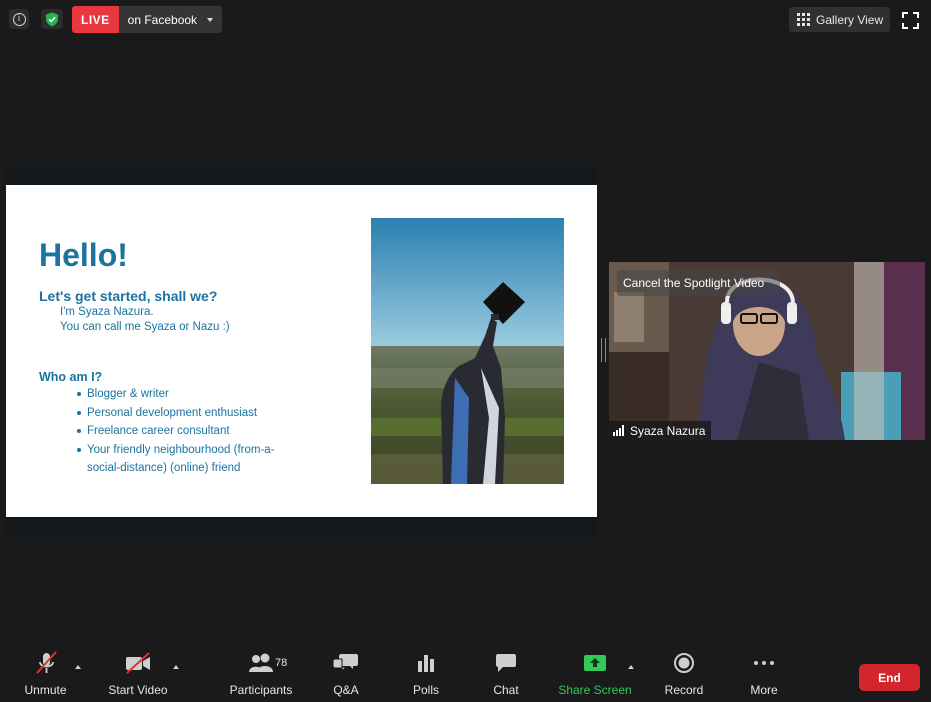 This screenshot has width=931, height=702. I want to click on video-camera-off-icon, so click(138, 663).